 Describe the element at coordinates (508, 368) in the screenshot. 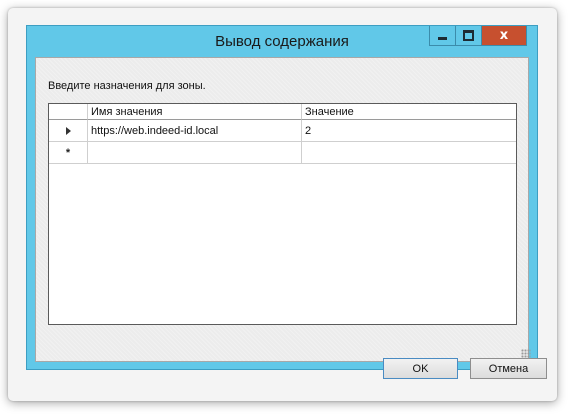

I see `cancel-button: Отмена` at that location.